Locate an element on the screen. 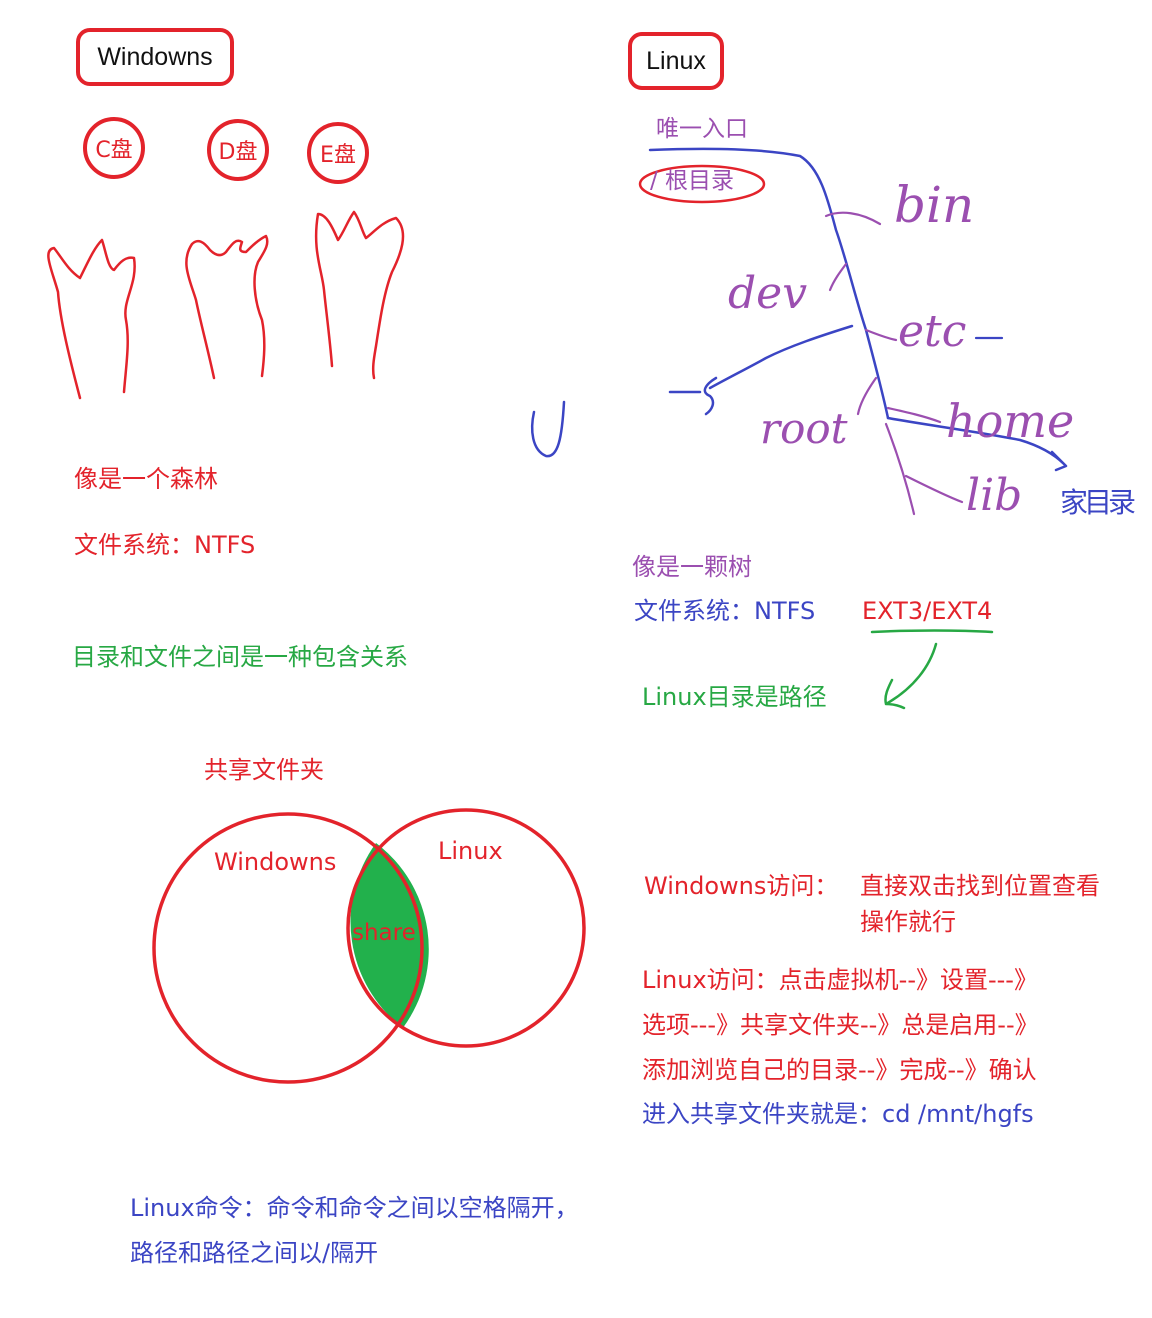 This screenshot has width=1152, height=1318. dir-bin-label: bin is located at coordinates (934, 205).